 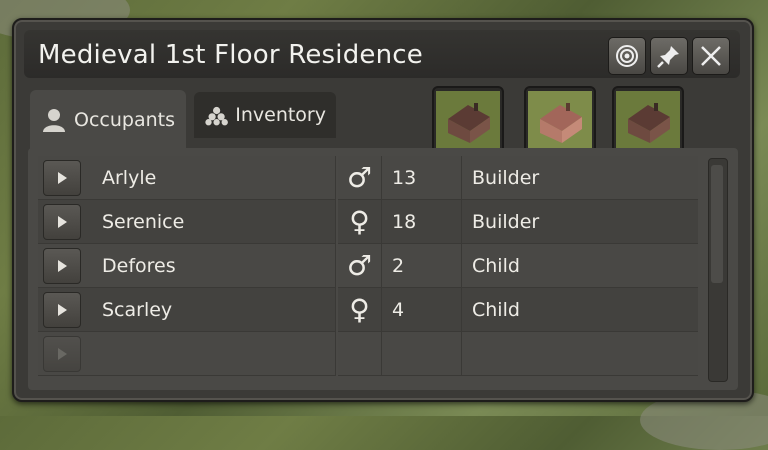 I want to click on title-bar: Medieval 1st Floor Residence, so click(x=382, y=54).